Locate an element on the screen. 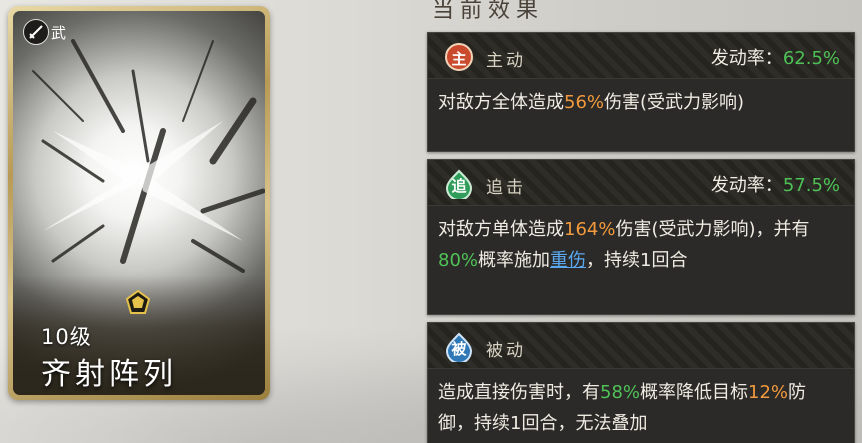 This screenshot has height=443, width=862. status-effect-link: 重伤 is located at coordinates (568, 260).